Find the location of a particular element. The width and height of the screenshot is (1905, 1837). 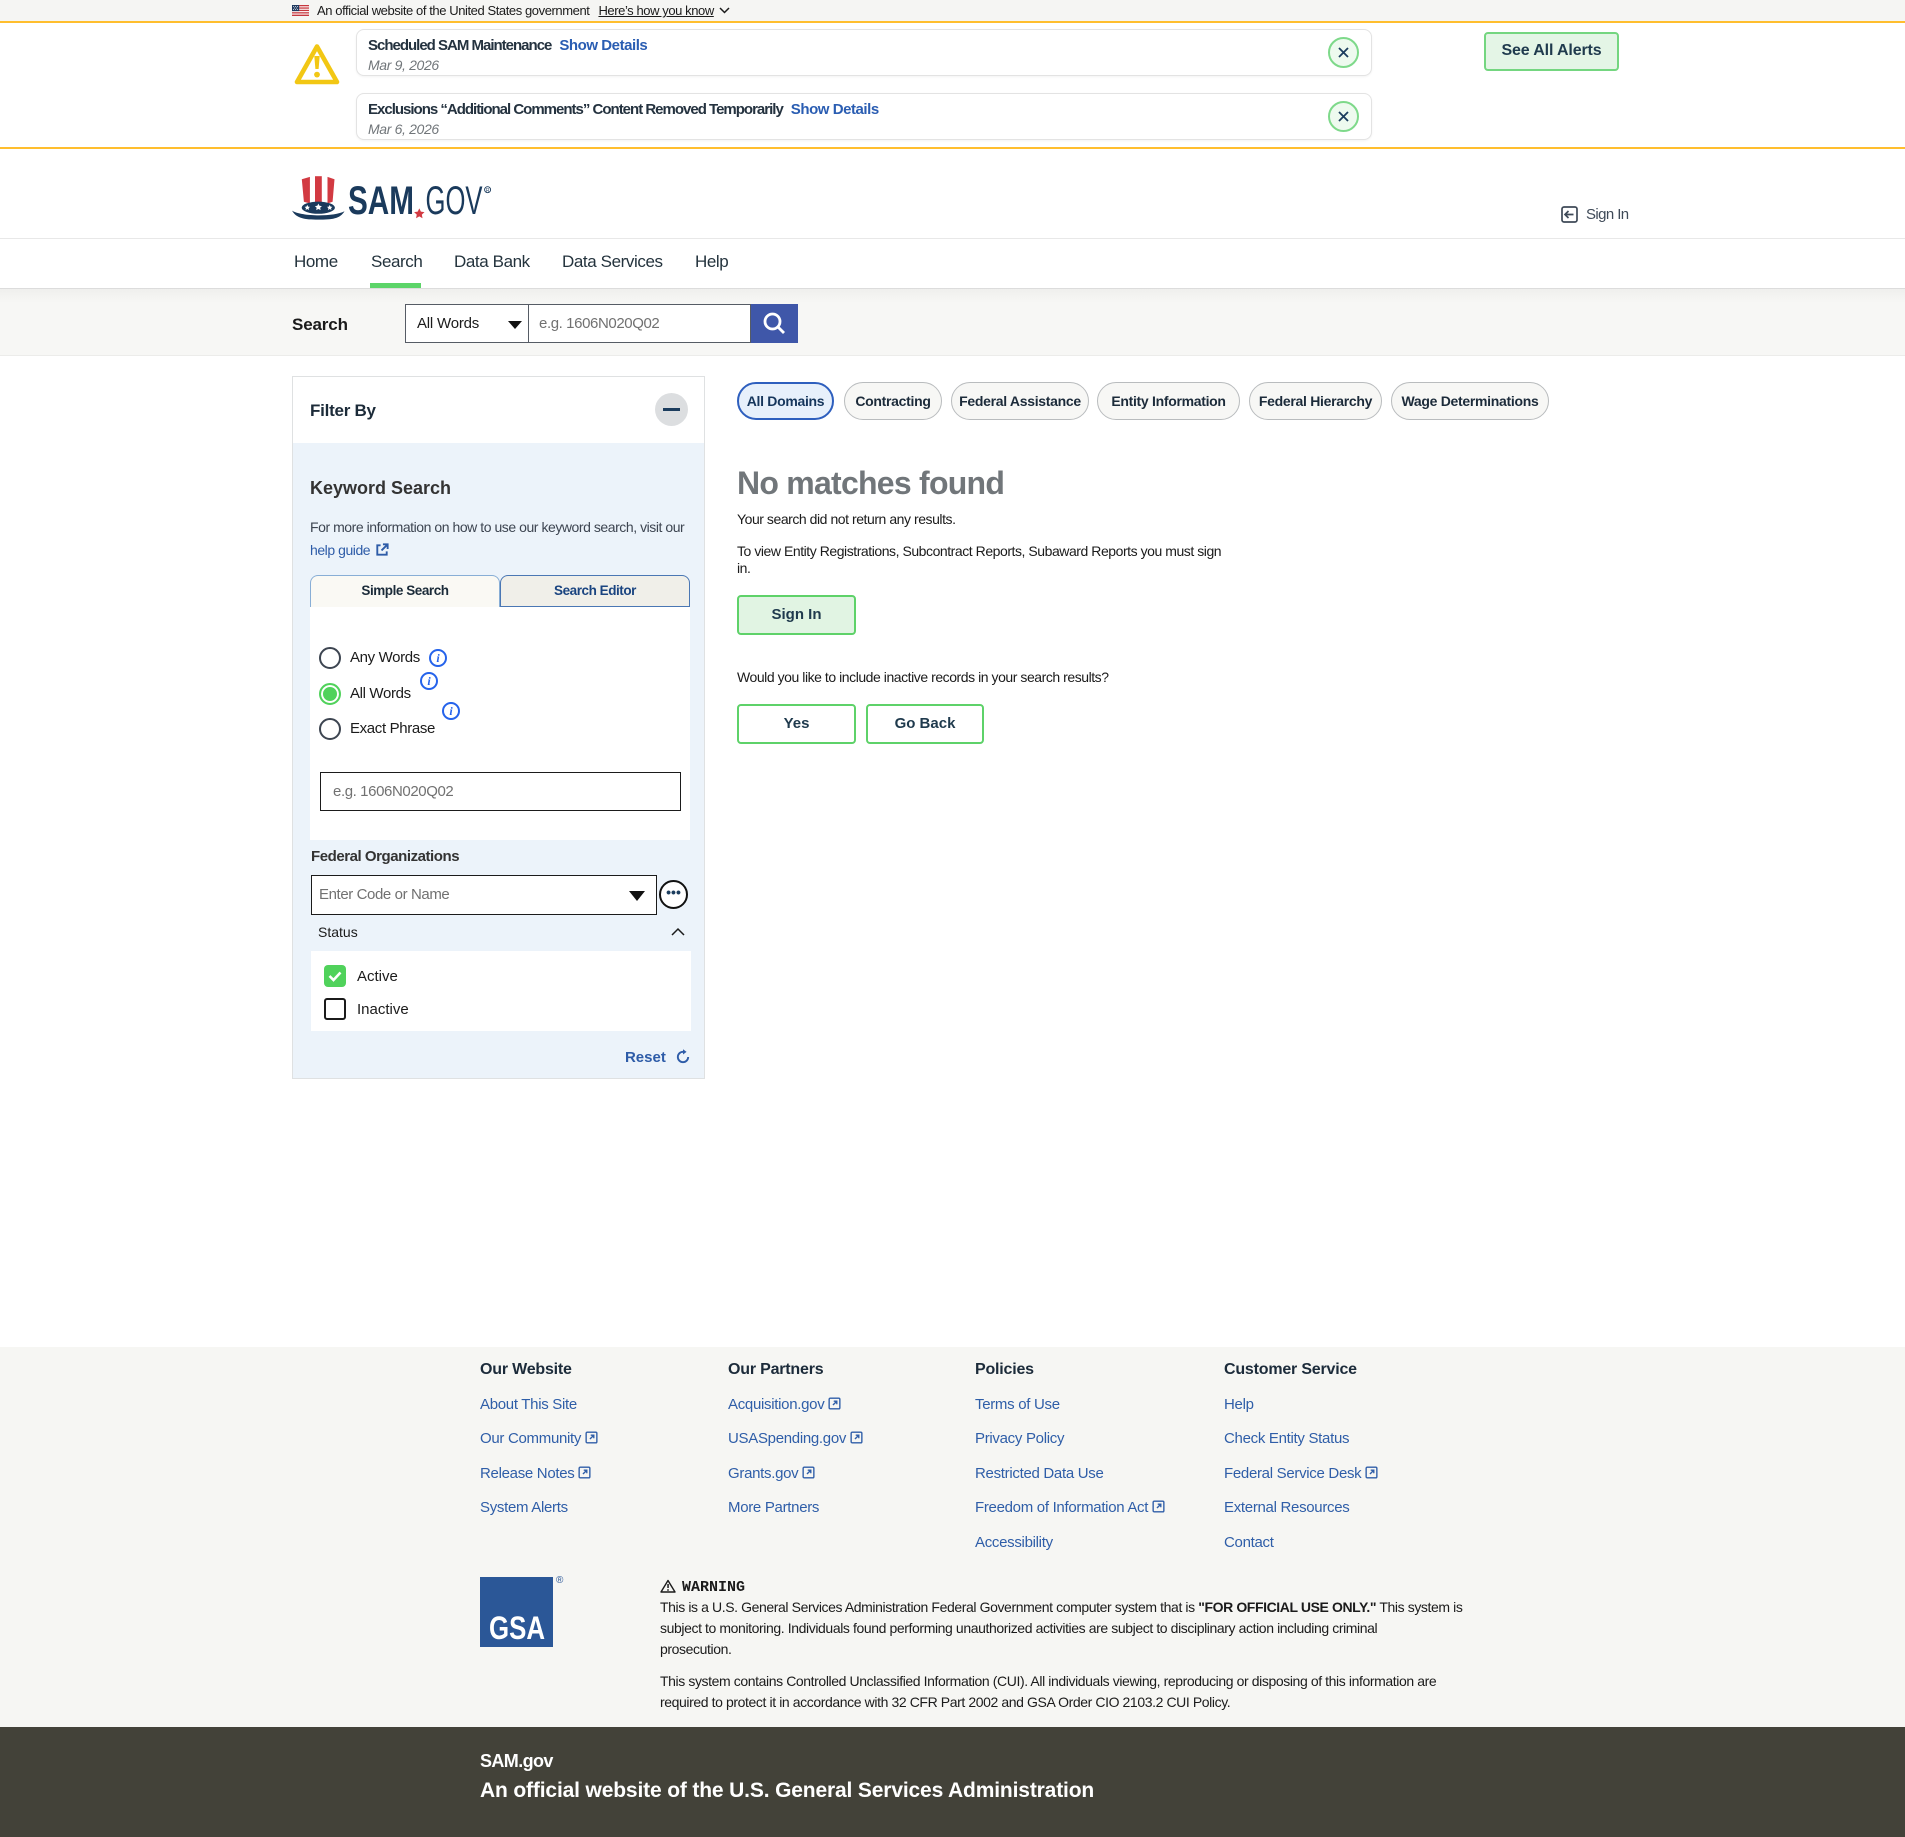

svg-text: R is located at coordinates (488, 191).